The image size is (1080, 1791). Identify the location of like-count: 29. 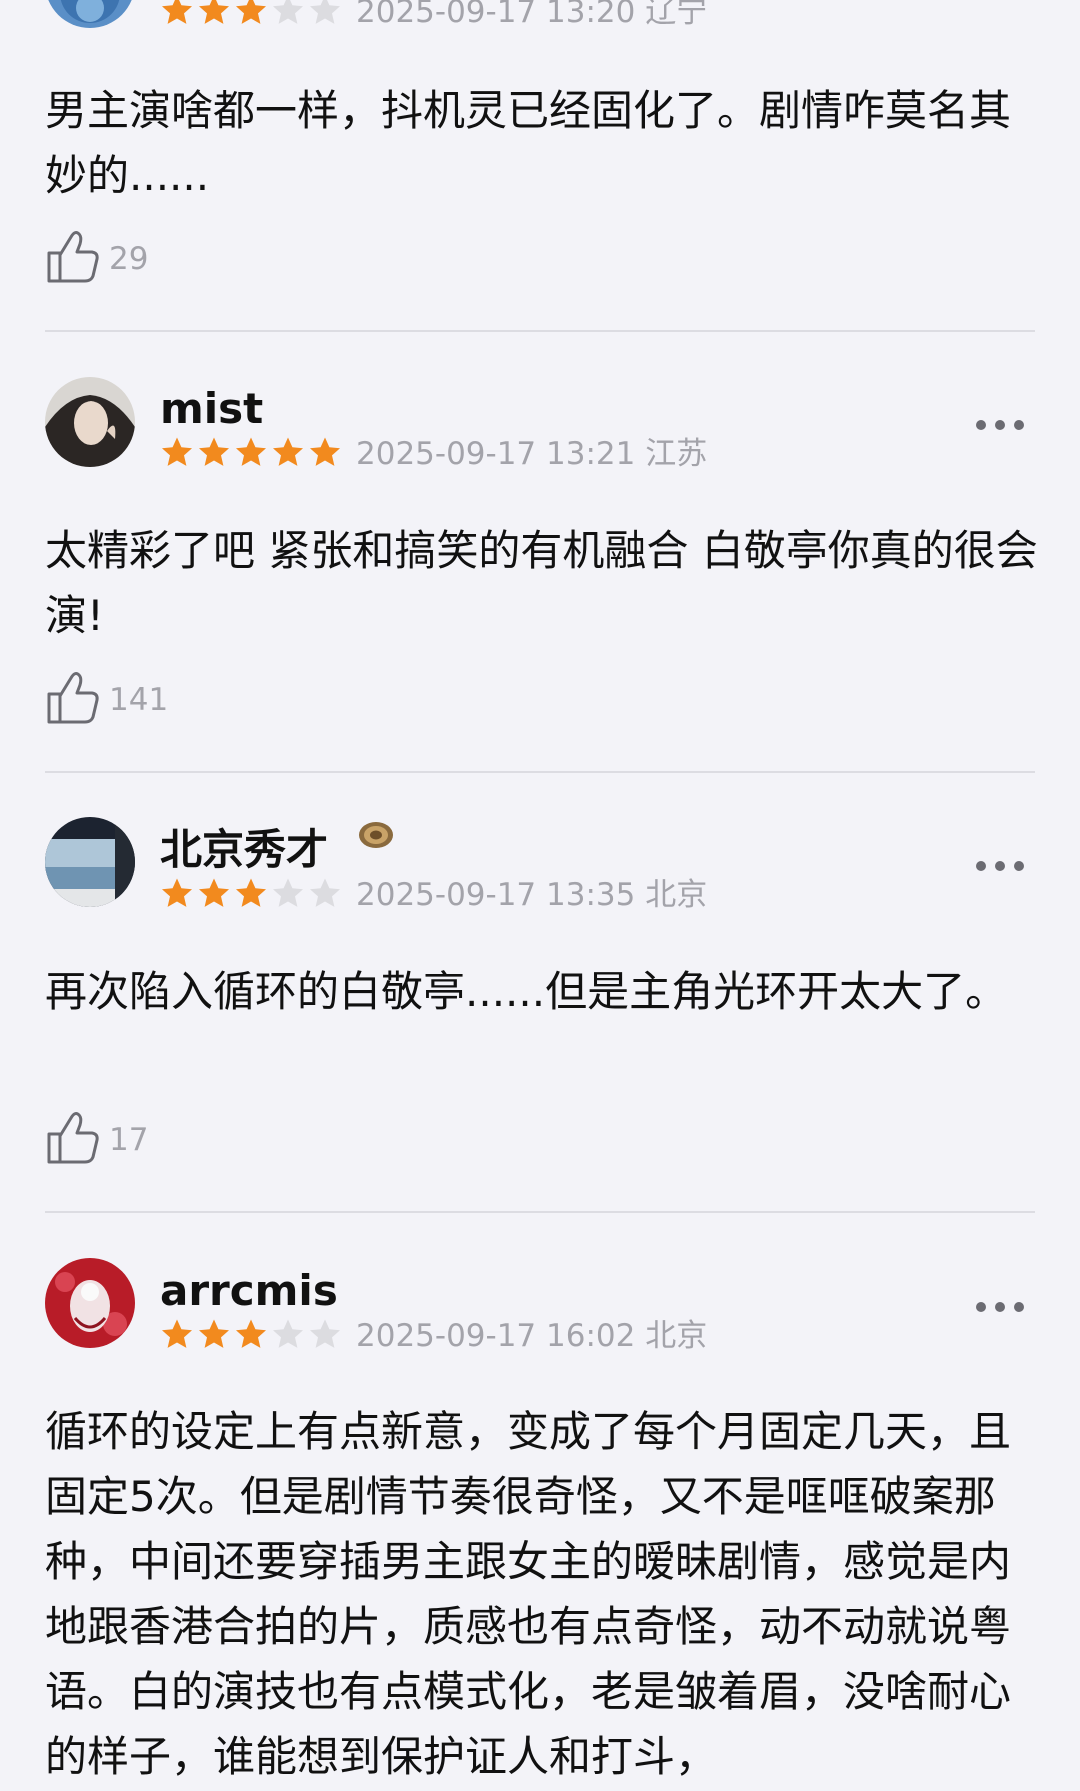
(129, 259).